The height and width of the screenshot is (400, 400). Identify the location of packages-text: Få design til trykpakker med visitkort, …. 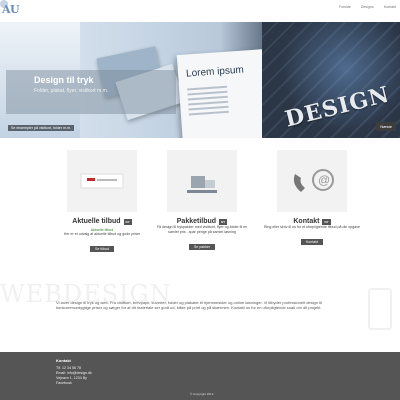
(202, 229).